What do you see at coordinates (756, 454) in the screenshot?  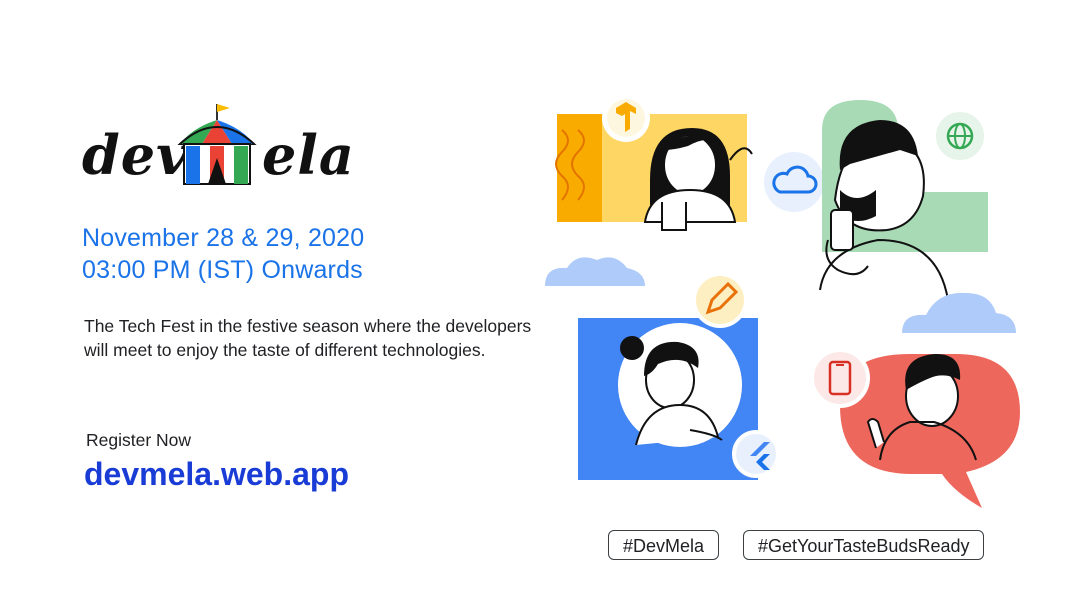 I see `flutter-icon` at bounding box center [756, 454].